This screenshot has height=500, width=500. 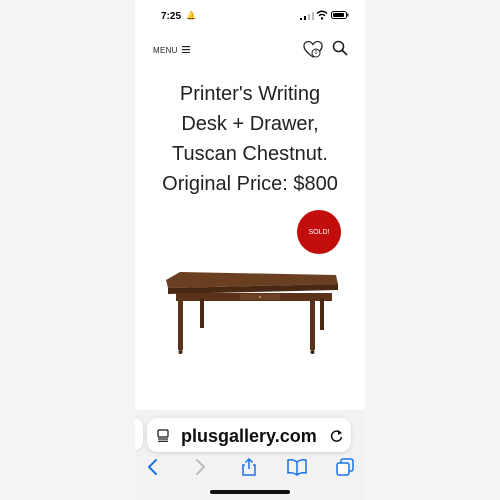 I want to click on title-line: Tuscan Chestnut., so click(x=249, y=154).